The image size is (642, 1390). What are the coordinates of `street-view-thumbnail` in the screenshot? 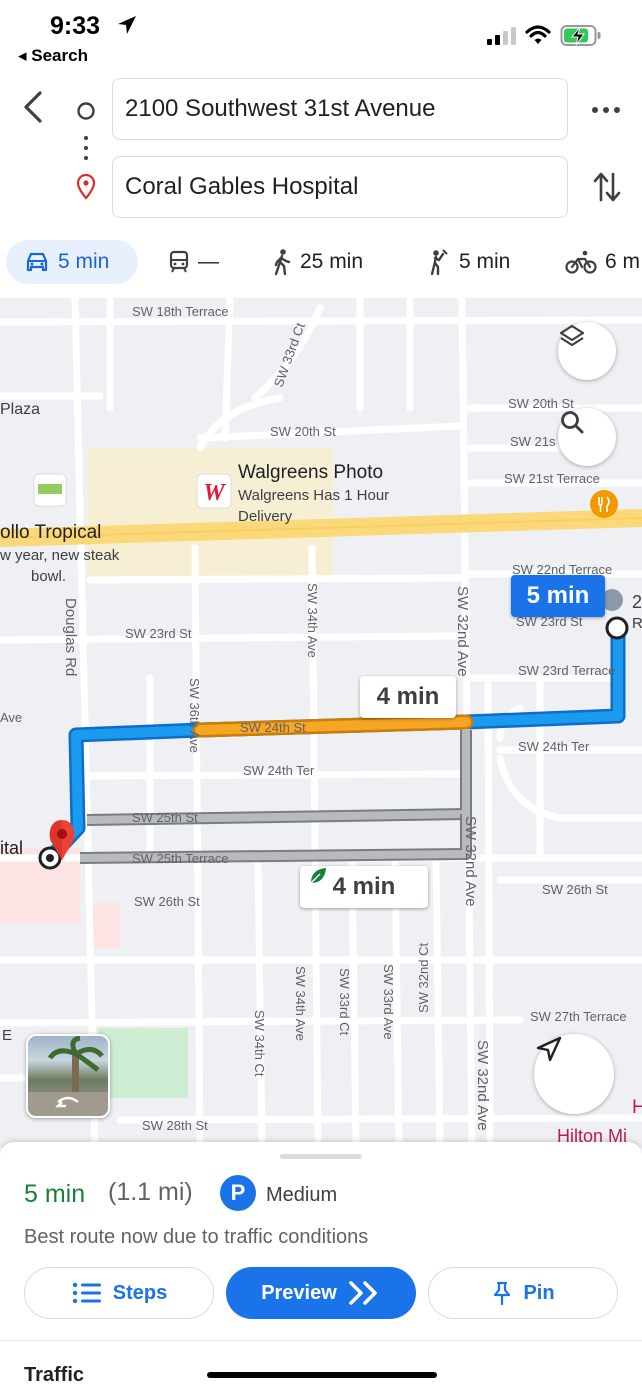 It's located at (68, 1076).